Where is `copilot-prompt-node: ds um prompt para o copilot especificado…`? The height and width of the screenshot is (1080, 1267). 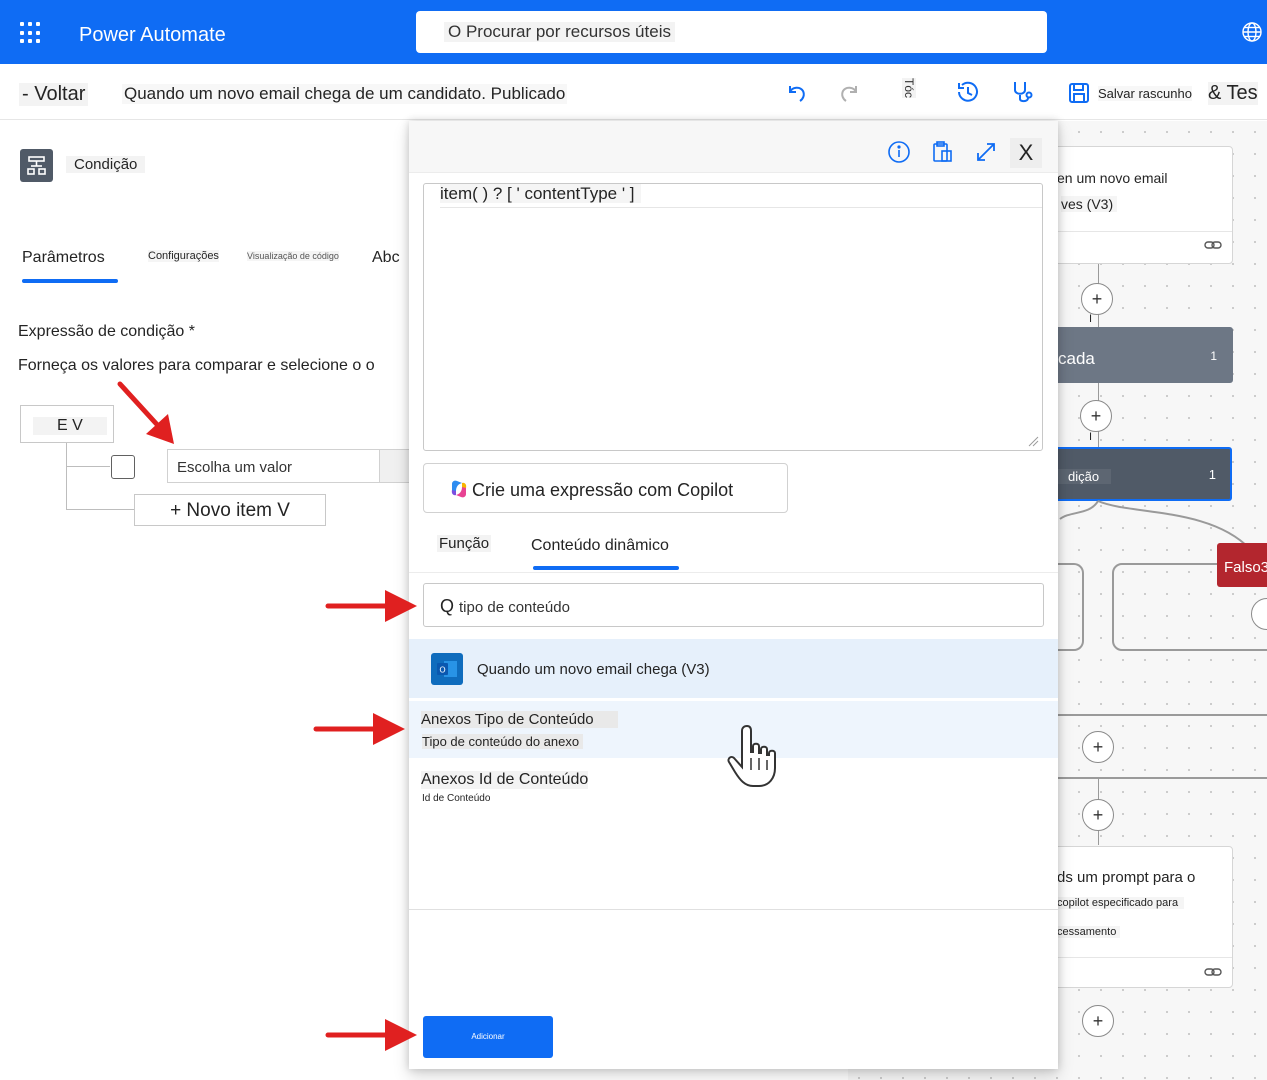 copilot-prompt-node: ds um prompt para o copilot especificado… is located at coordinates (1141, 917).